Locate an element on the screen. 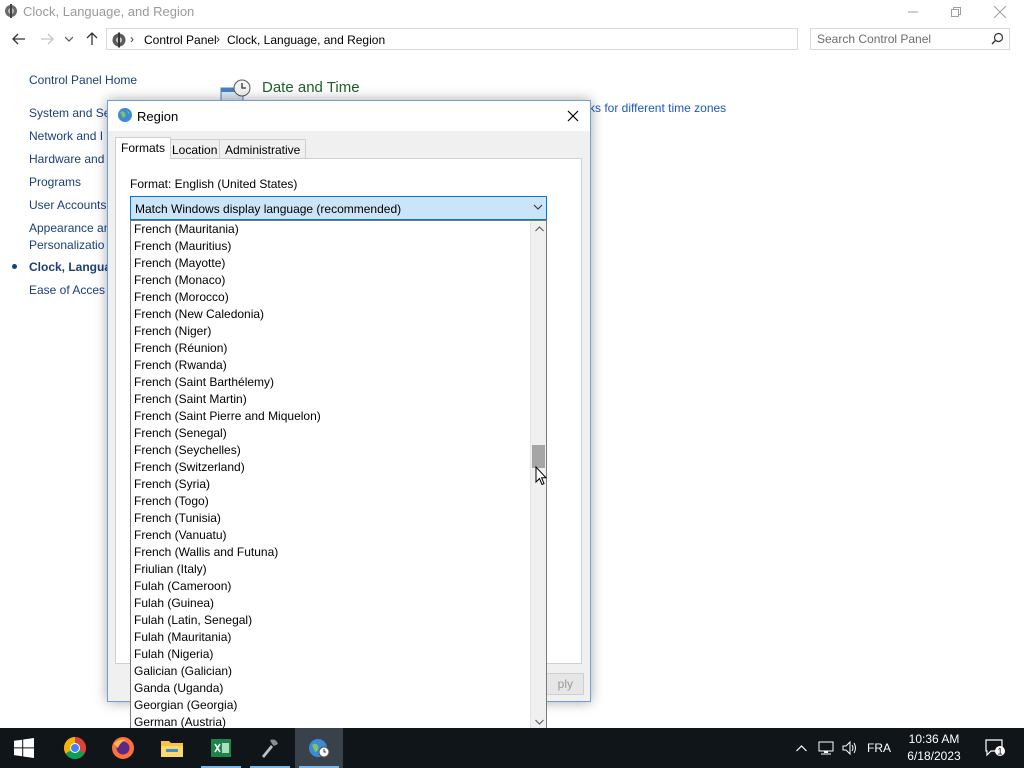  scrollbar-thumb is located at coordinates (538, 456).